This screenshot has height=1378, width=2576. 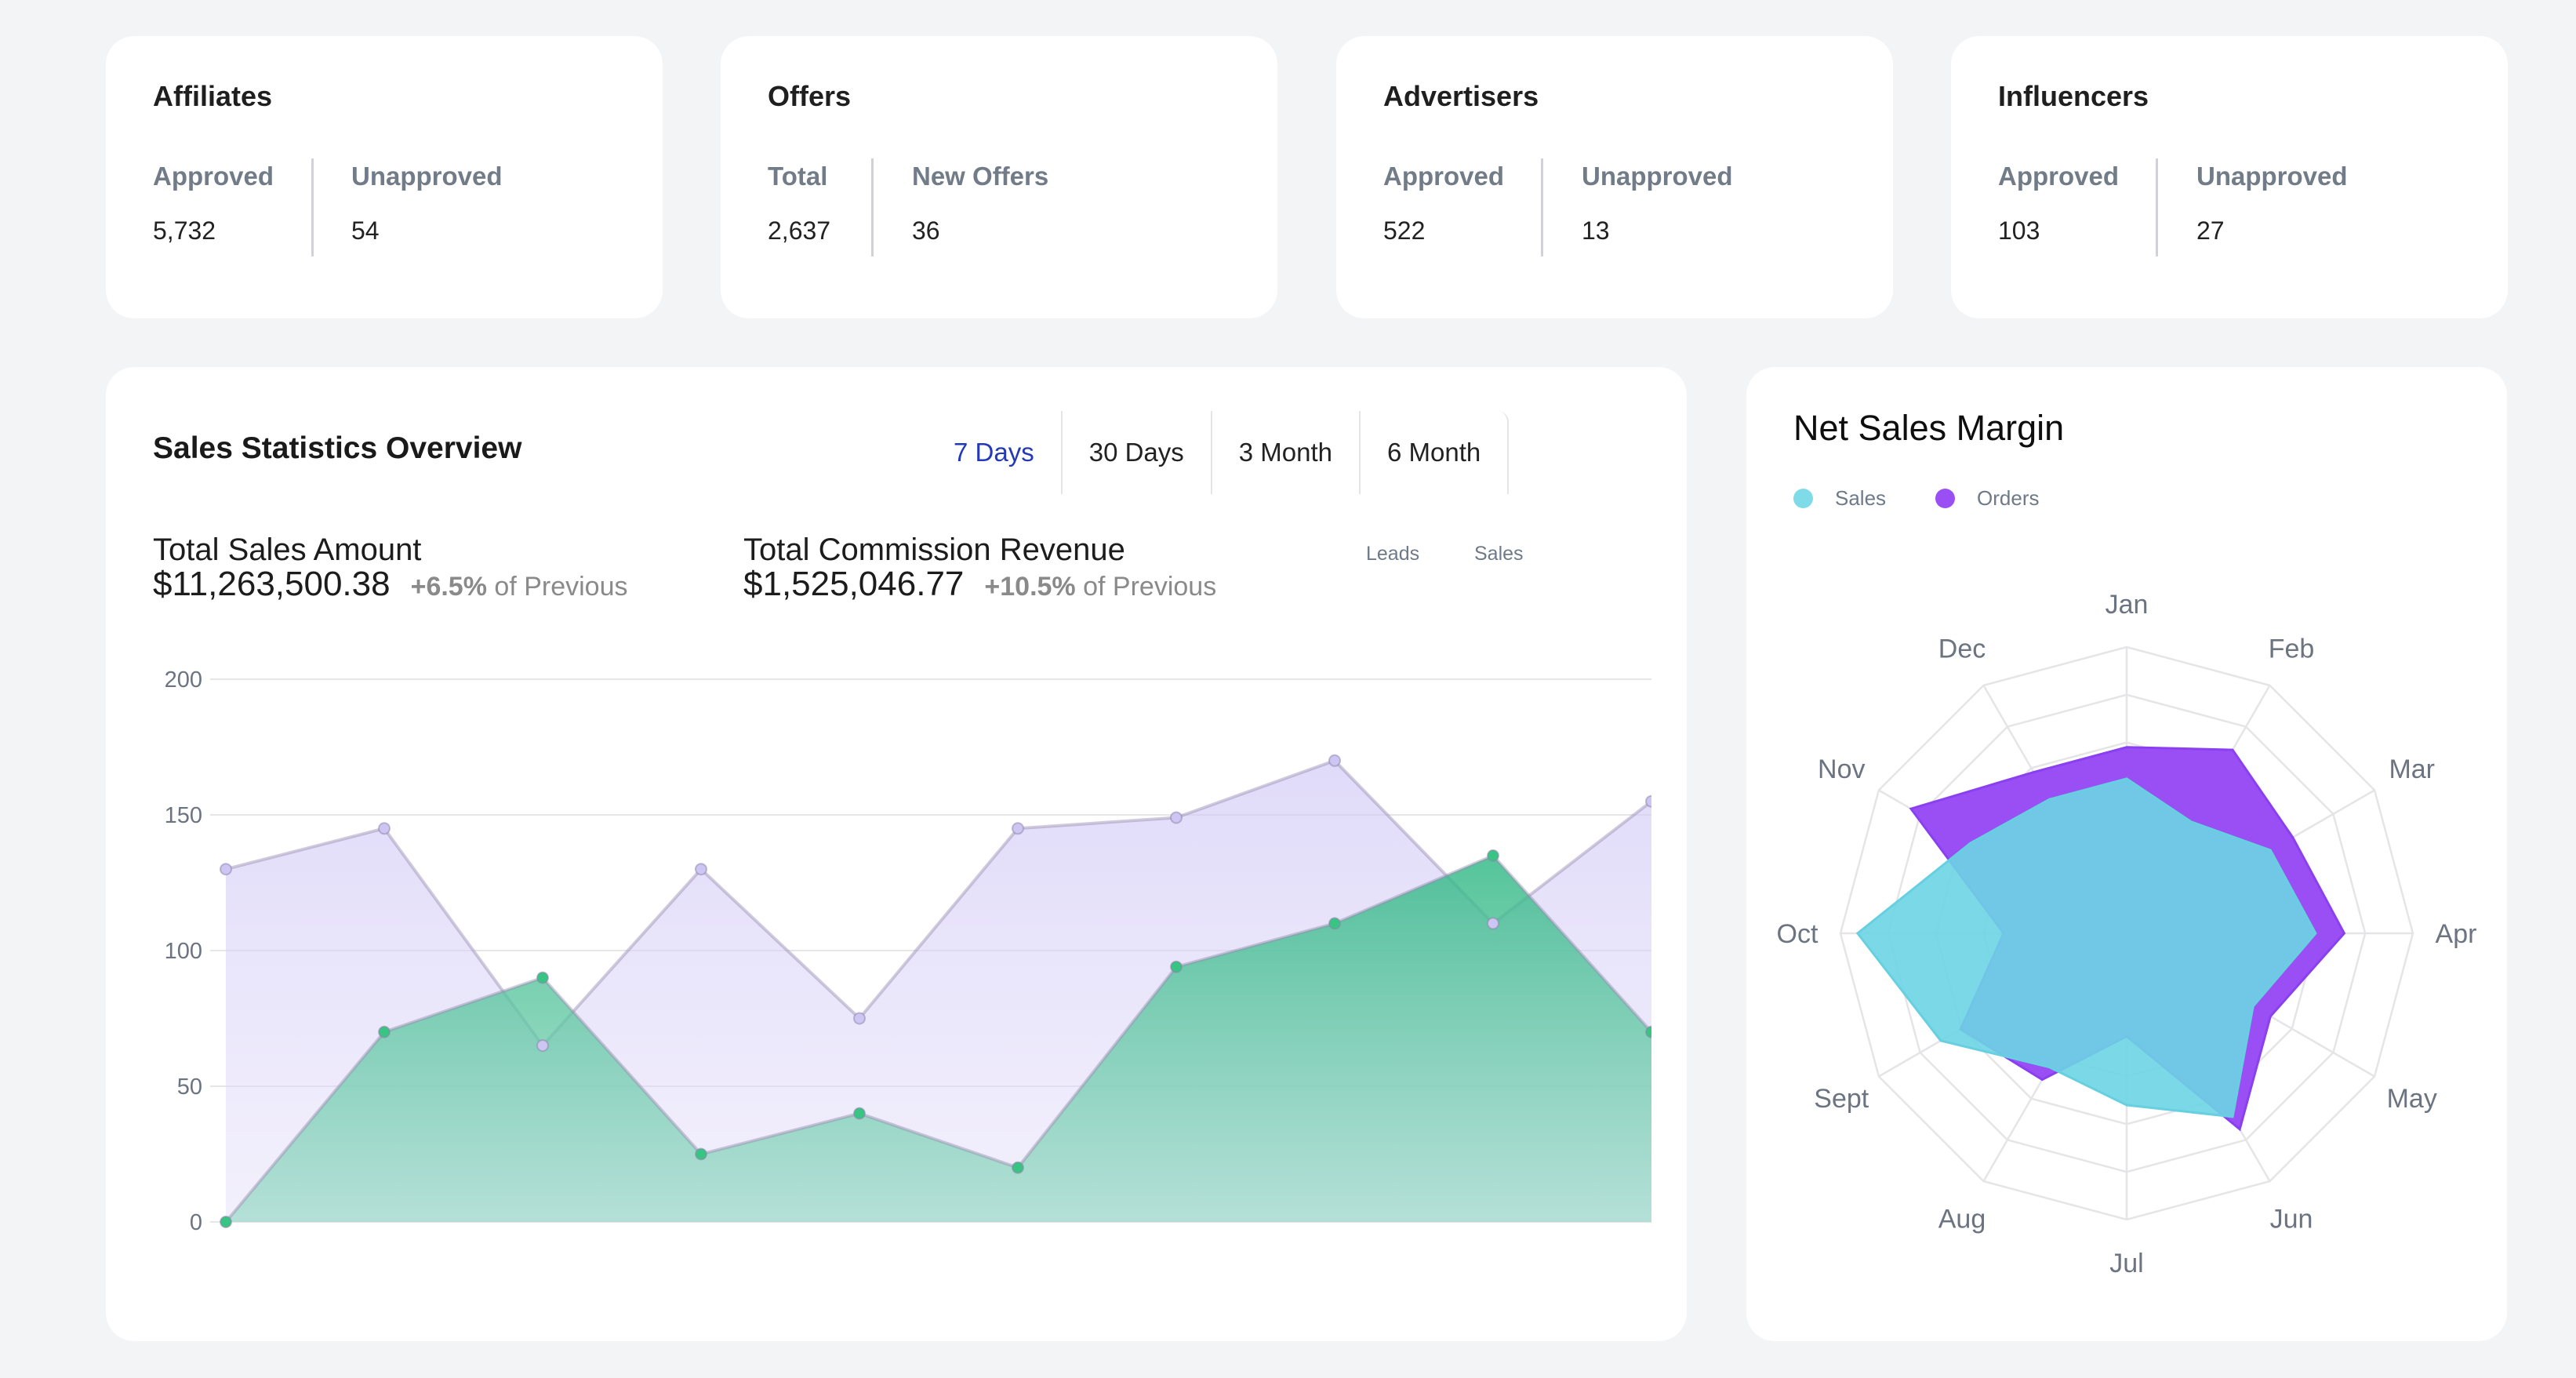 What do you see at coordinates (1841, 769) in the screenshot?
I see `radar-axis-label: Nov` at bounding box center [1841, 769].